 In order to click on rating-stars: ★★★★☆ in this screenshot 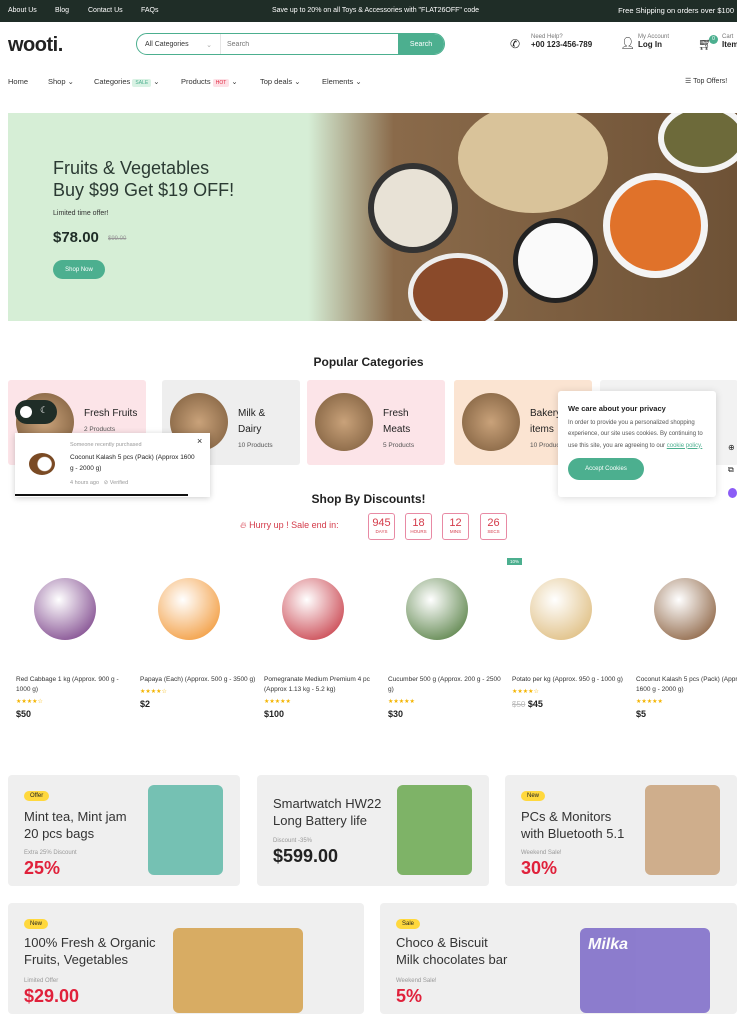, I will do `click(153, 692)`.